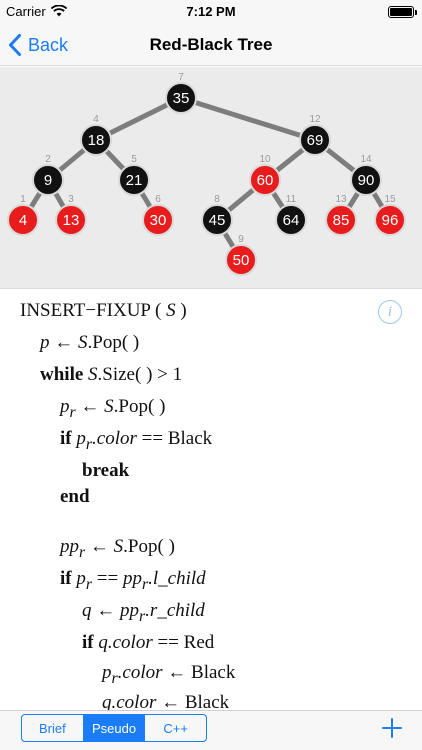 The width and height of the screenshot is (422, 750). What do you see at coordinates (23, 220) in the screenshot?
I see `node-key: 4` at bounding box center [23, 220].